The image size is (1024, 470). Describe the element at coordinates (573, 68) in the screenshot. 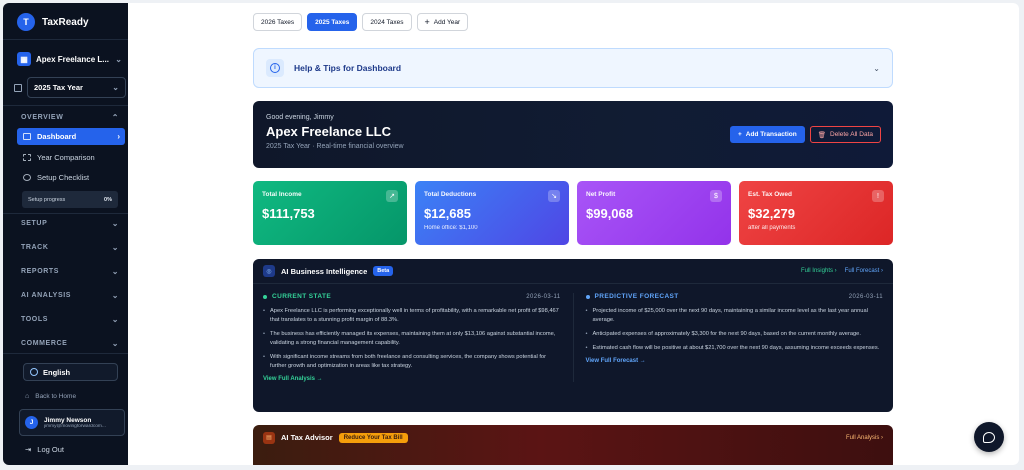

I see `help-tips-panel: i Help & Tips for Dashboard ⌄` at that location.